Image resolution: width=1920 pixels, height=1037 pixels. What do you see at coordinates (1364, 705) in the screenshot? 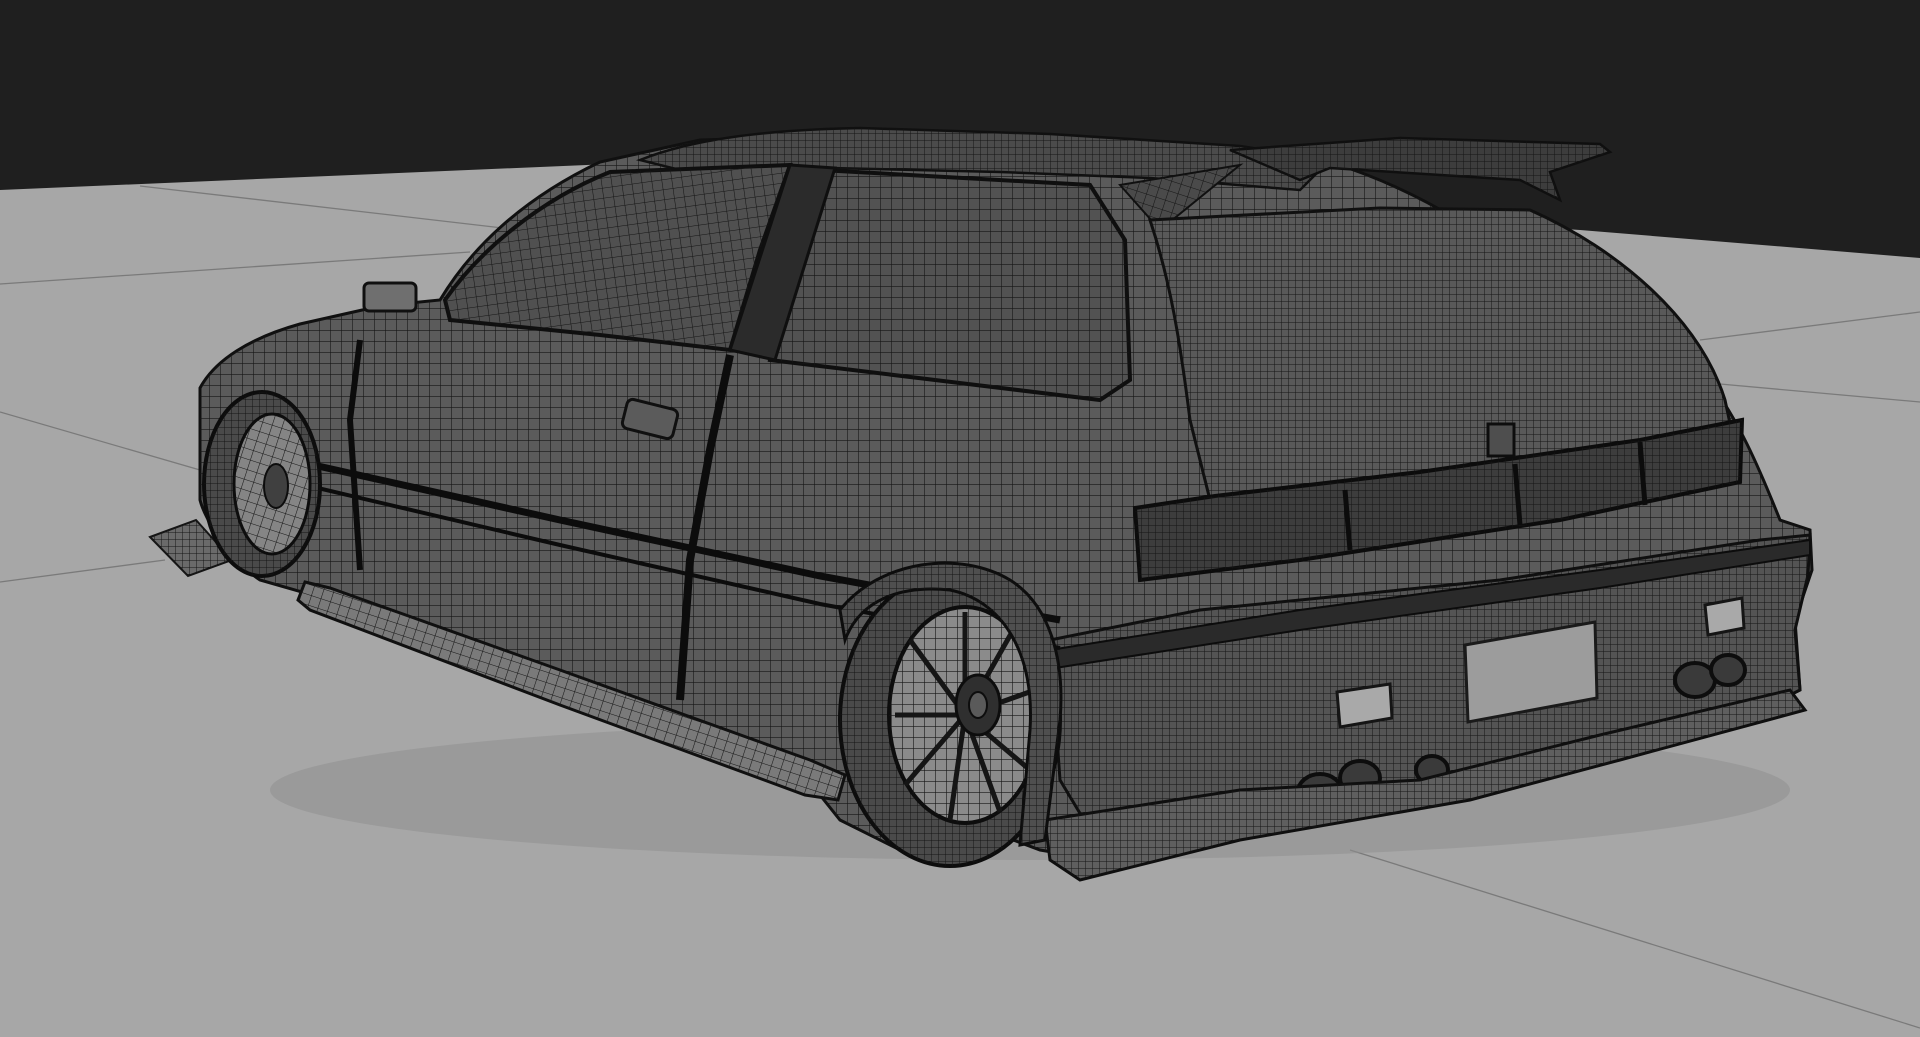
I see `reflector-left` at bounding box center [1364, 705].